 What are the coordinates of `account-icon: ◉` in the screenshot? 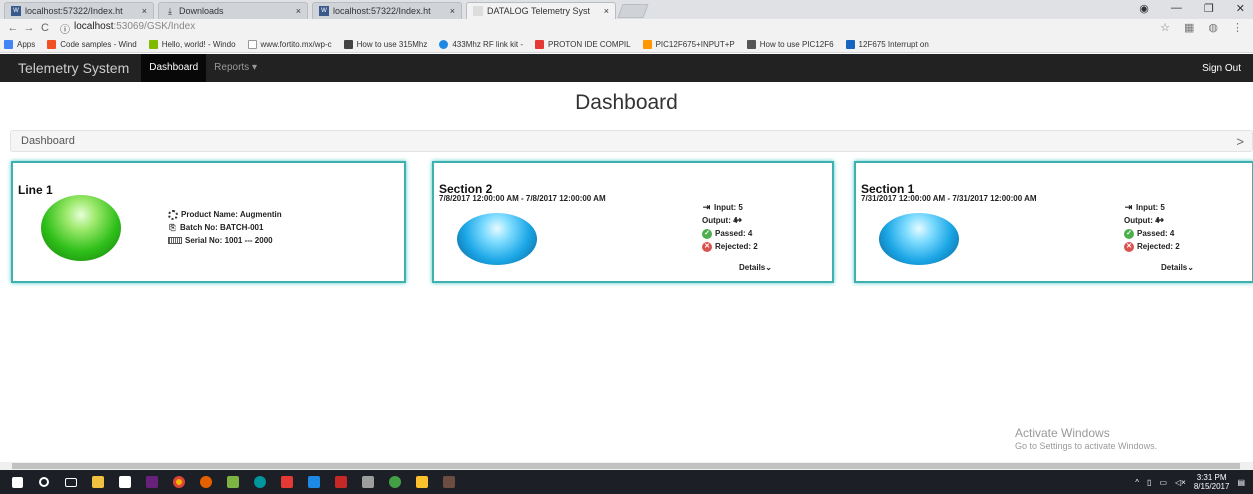 It's located at (1144, 8).